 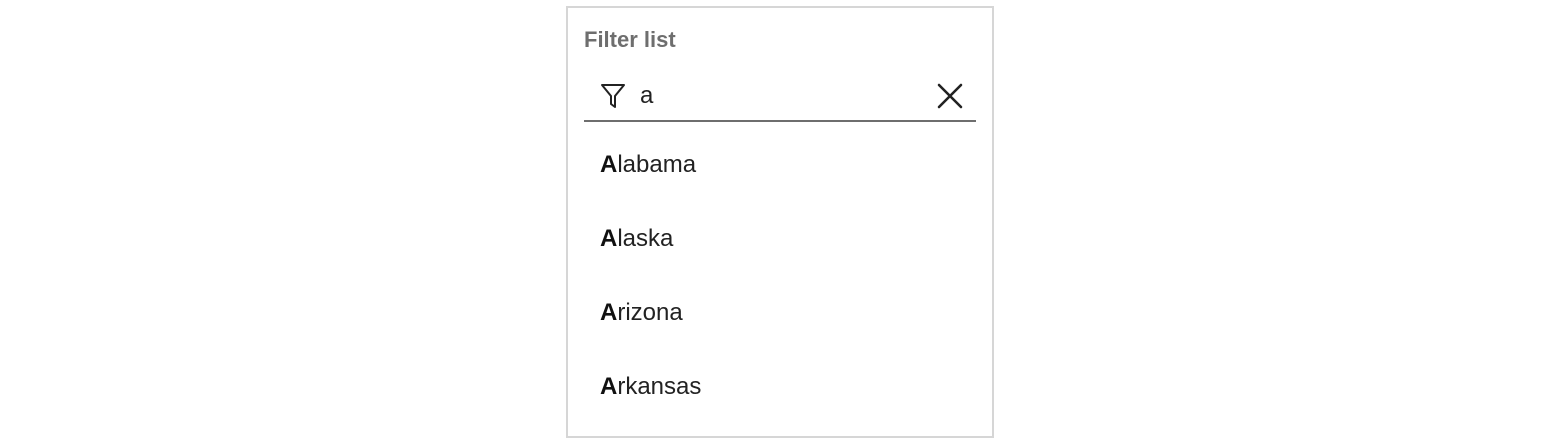 What do you see at coordinates (657, 164) in the screenshot?
I see `list-item-label: labama` at bounding box center [657, 164].